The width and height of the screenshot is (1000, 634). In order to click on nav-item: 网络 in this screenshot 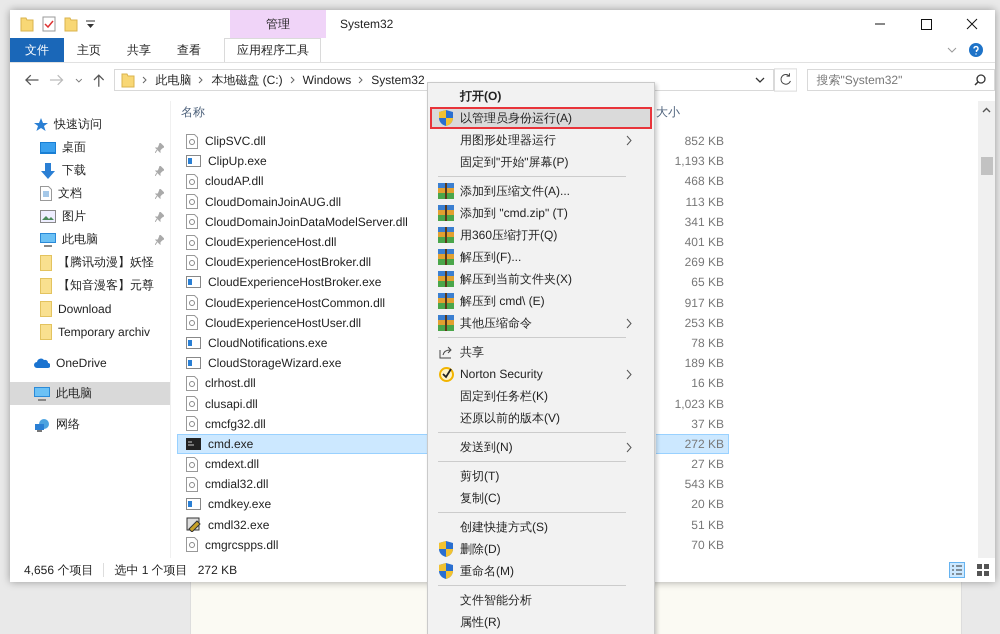, I will do `click(90, 424)`.